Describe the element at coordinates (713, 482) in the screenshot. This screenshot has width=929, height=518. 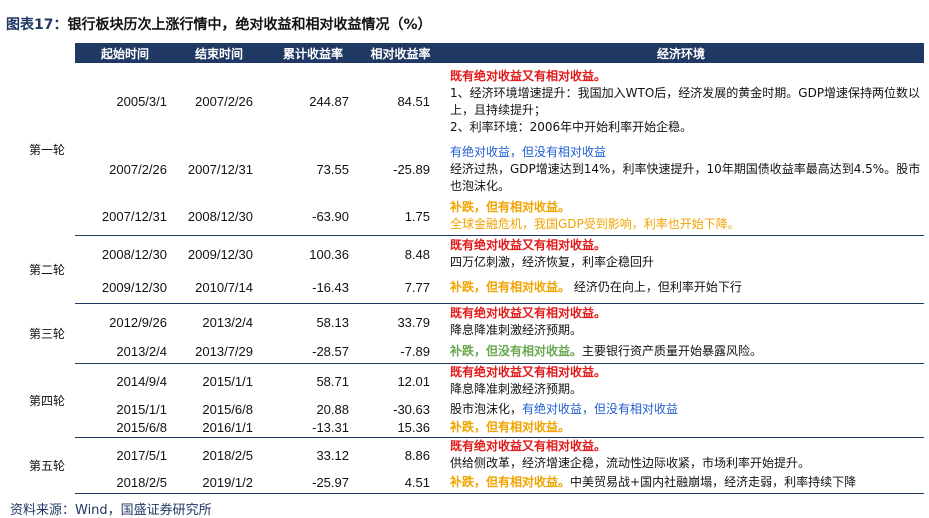
I see `env-text: 中美贸易战+国内社融崩塌，经济走弱，利率持续下降` at that location.